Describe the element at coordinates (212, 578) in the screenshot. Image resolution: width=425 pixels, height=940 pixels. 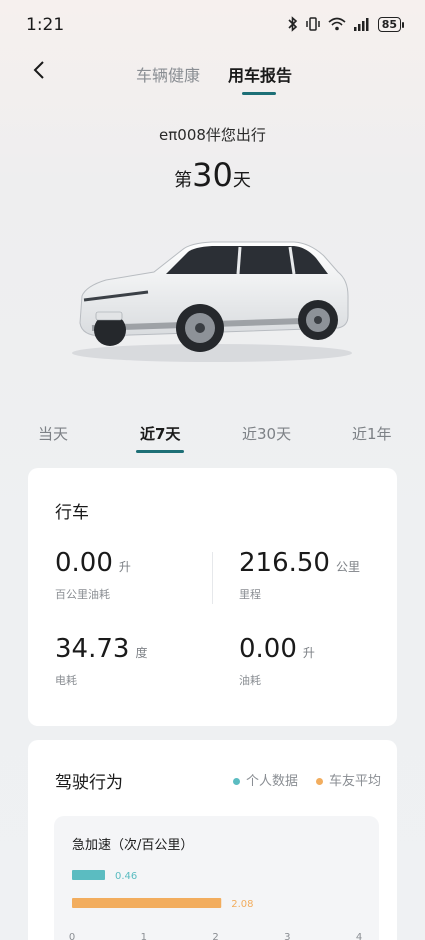
I see `stat-divider` at that location.